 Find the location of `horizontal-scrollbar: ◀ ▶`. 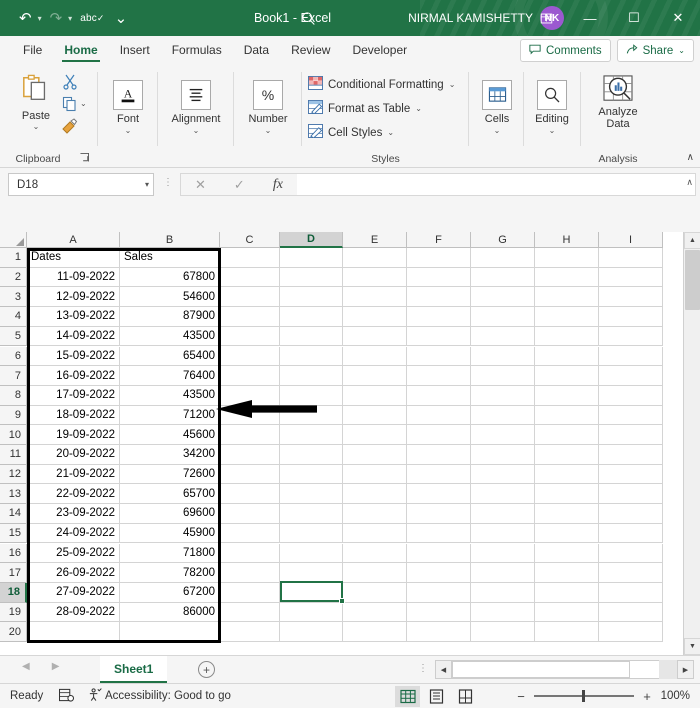

horizontal-scrollbar: ◀ ▶ is located at coordinates (564, 669).